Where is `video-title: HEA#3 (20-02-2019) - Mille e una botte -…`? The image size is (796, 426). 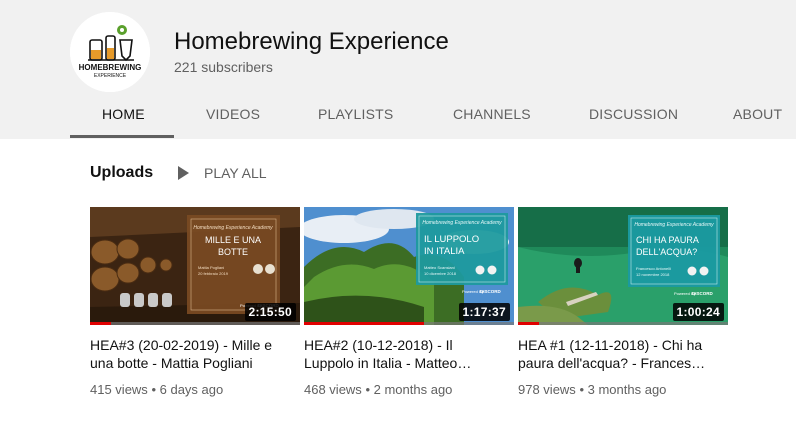
video-title: HEA#3 (20-02-2019) - Mille e una botte -… is located at coordinates (195, 354).